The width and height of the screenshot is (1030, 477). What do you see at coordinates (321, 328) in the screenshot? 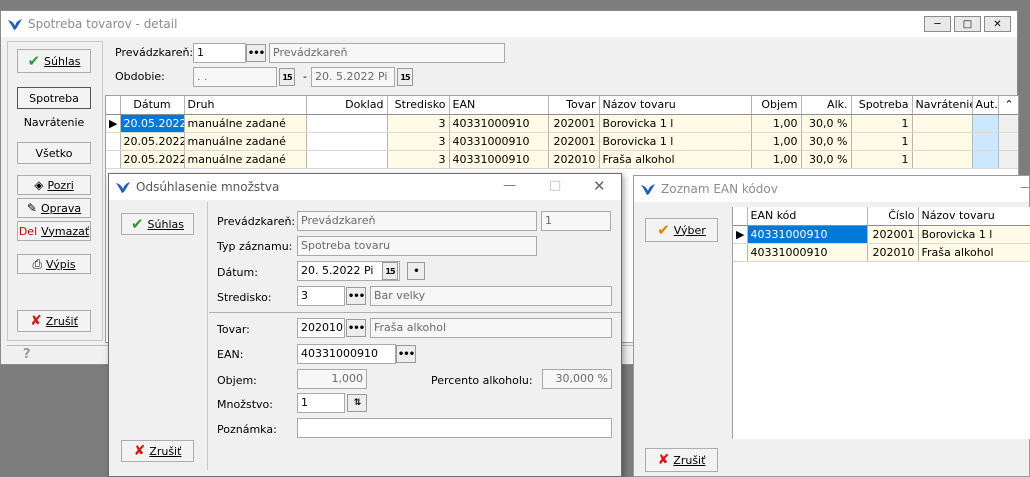
I see `tovar-code-input: 202010` at bounding box center [321, 328].